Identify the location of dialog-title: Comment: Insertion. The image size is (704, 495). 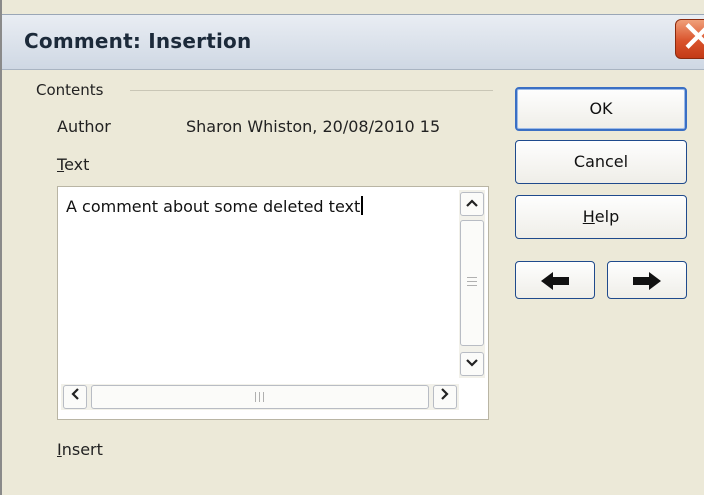
(138, 41).